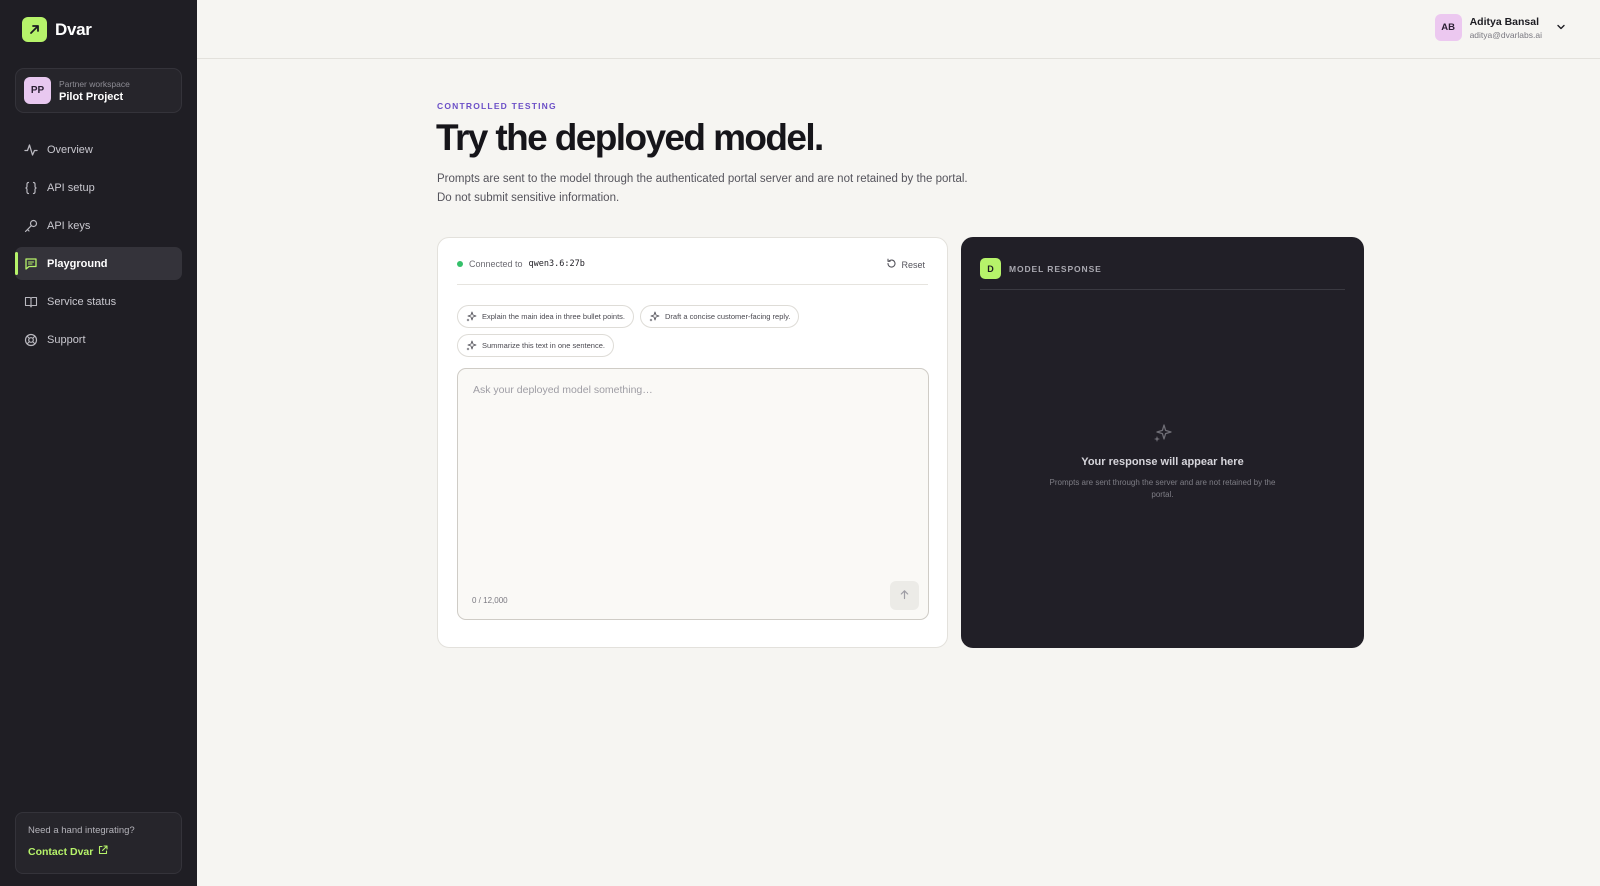 The width and height of the screenshot is (1600, 886). What do you see at coordinates (98, 225) in the screenshot?
I see `sidebar-item-api-keys: API keys` at bounding box center [98, 225].